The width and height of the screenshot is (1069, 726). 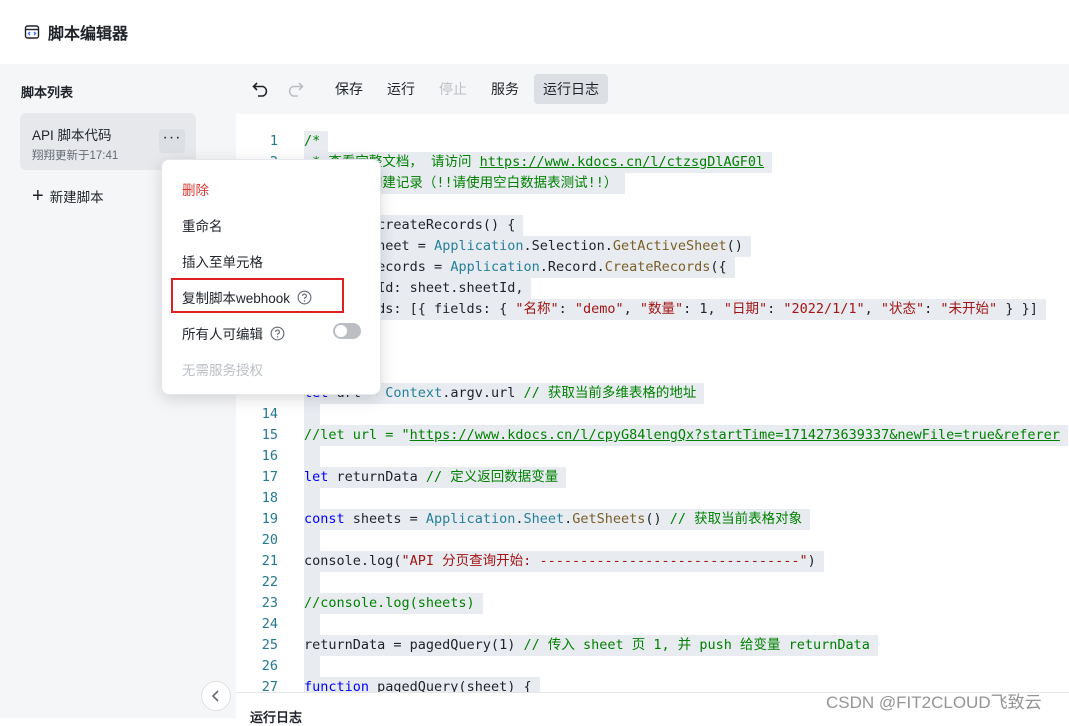 I want to click on delete-label: 删除, so click(x=195, y=190).